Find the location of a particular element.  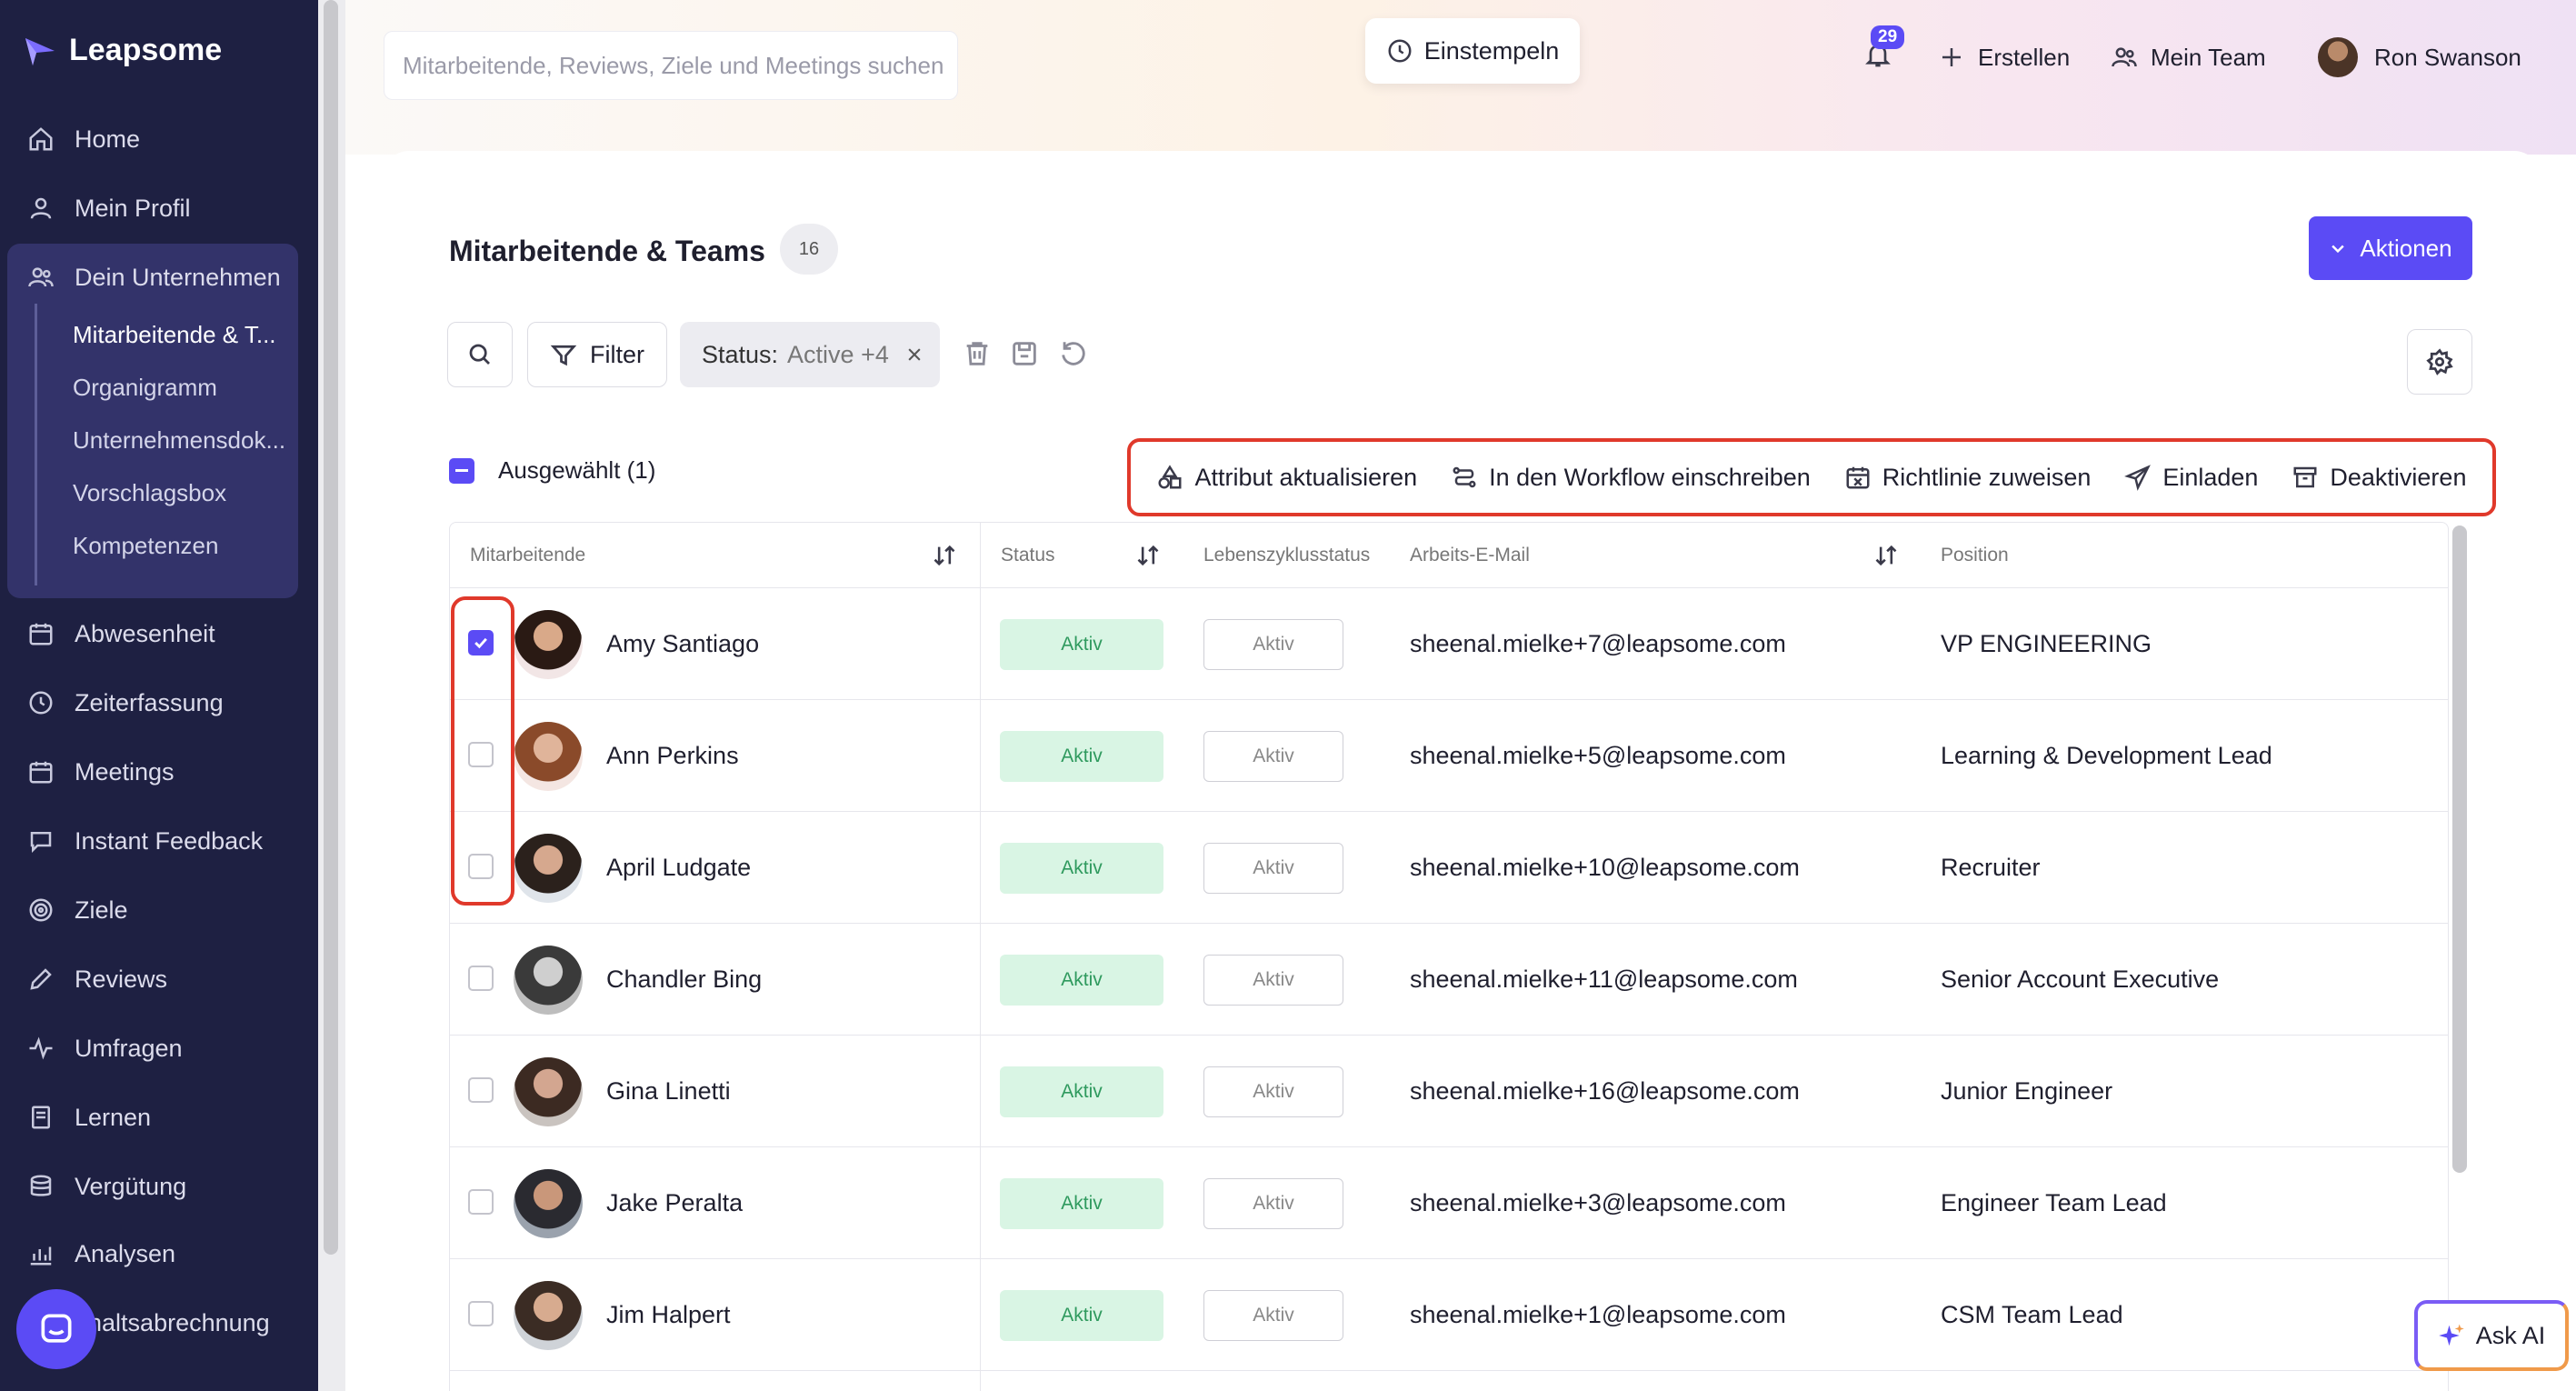

leapsome-logo: Leapsome is located at coordinates (123, 50).